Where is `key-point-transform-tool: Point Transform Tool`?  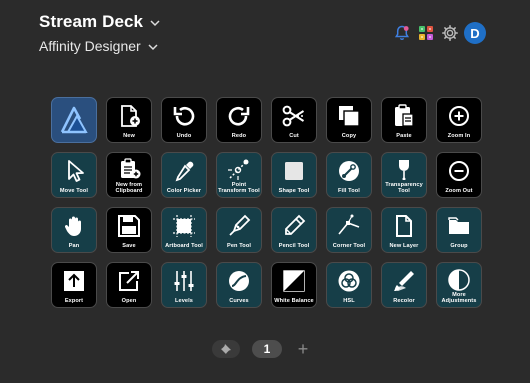 key-point-transform-tool: Point Transform Tool is located at coordinates (239, 175).